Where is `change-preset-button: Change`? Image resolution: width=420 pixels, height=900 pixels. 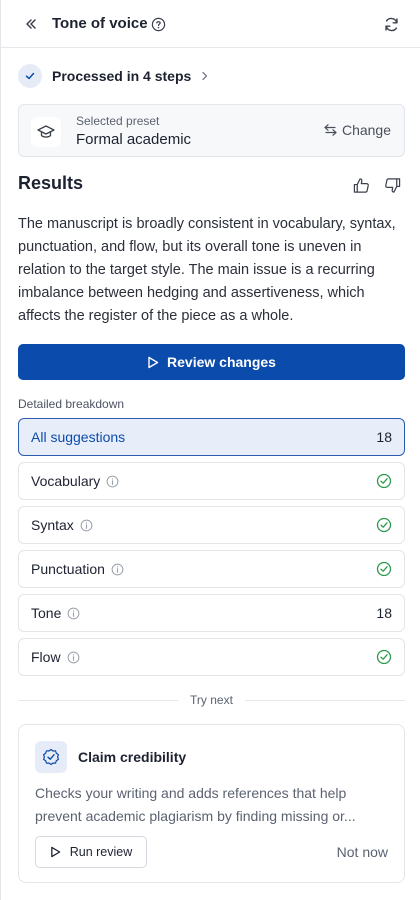 change-preset-button: Change is located at coordinates (357, 130).